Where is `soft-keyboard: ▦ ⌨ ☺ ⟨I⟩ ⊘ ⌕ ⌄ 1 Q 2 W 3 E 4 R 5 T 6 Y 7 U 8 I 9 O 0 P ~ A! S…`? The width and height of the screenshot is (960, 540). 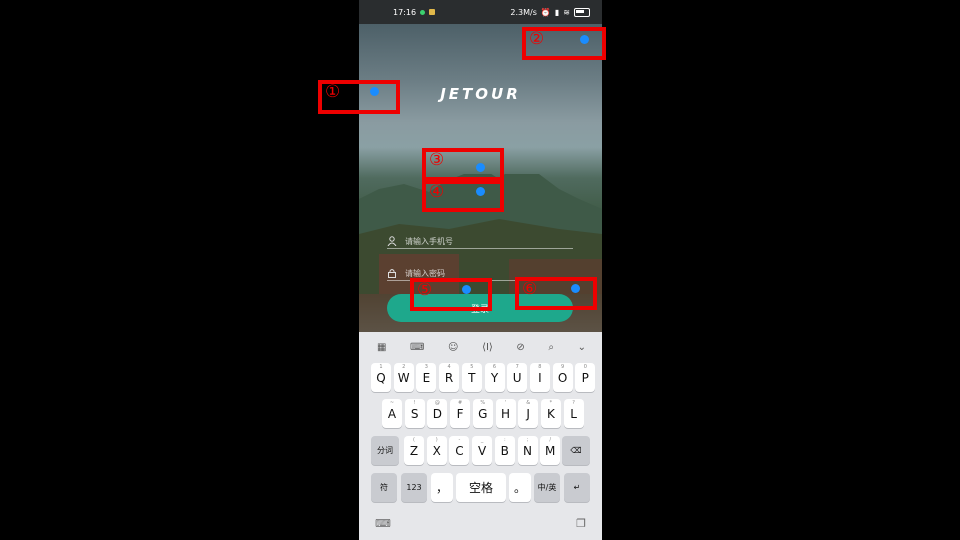
soft-keyboard: ▦ ⌨ ☺ ⟨I⟩ ⊘ ⌕ ⌄ 1 Q 2 W 3 E 4 R 5 T 6 Y 7 U 8 I 9 O 0 P ~ A! S… is located at coordinates (480, 436).